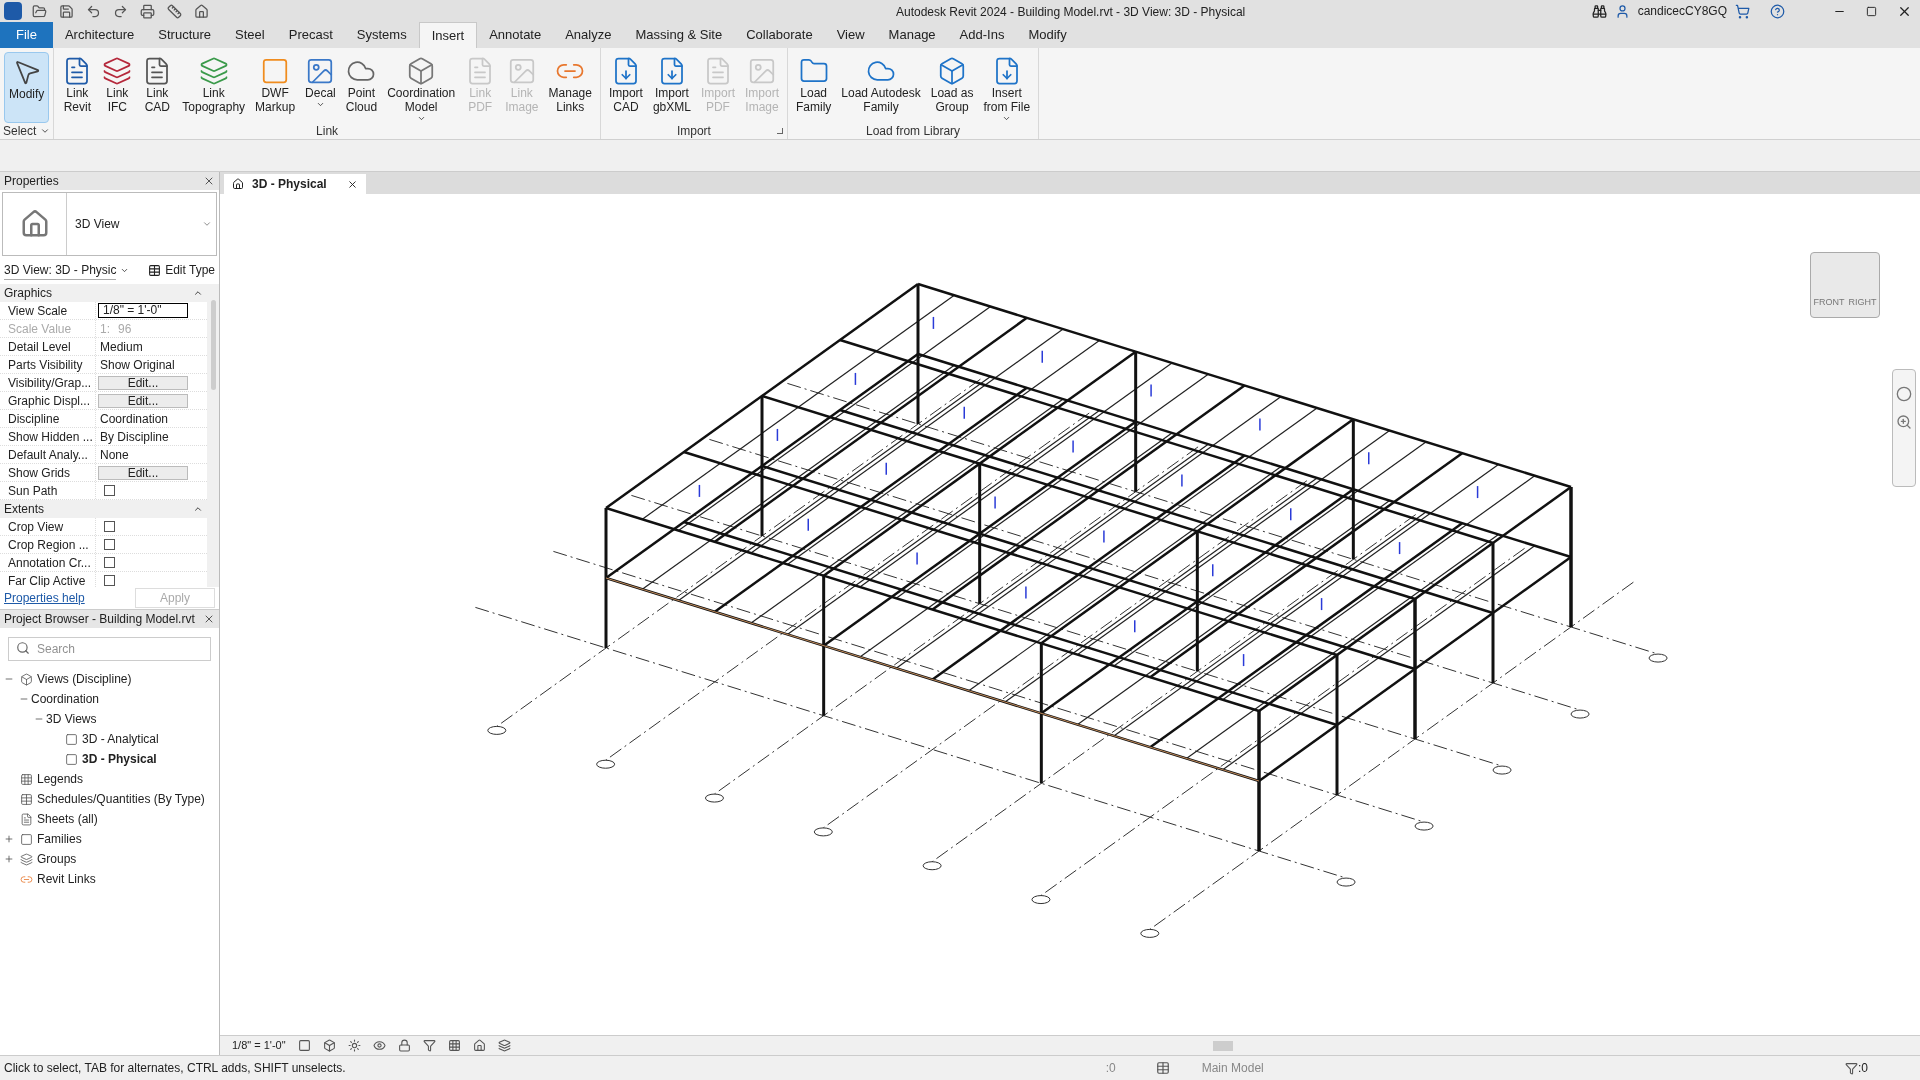 The width and height of the screenshot is (1920, 1080). I want to click on printer-icon, so click(147, 11).